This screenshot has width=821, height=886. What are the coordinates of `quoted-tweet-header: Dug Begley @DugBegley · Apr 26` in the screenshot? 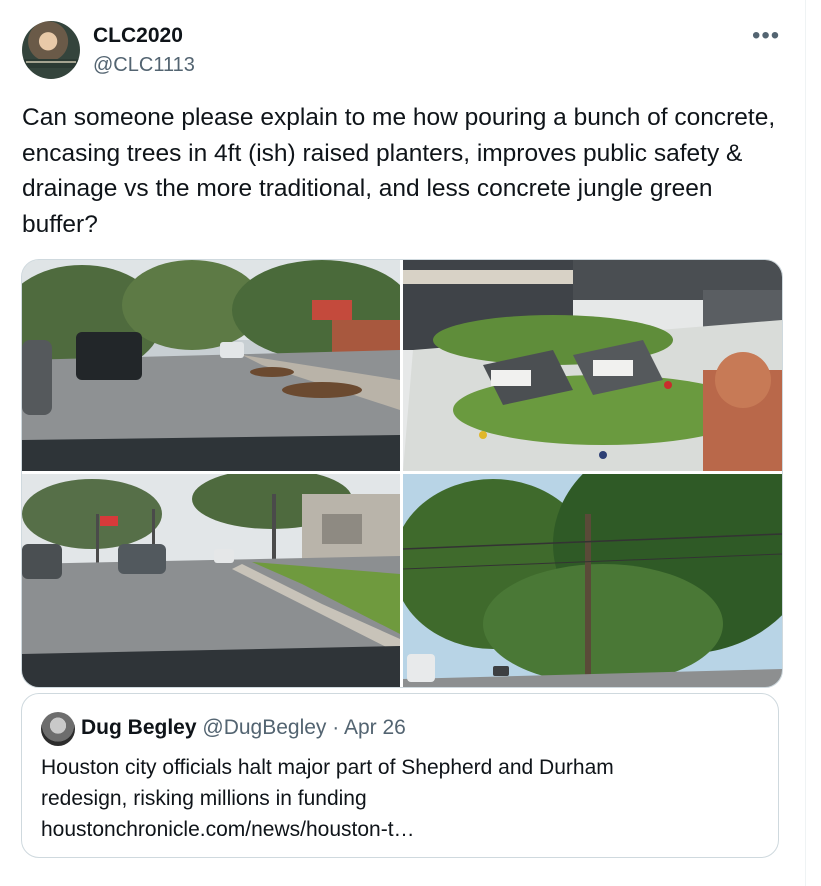 It's located at (243, 728).